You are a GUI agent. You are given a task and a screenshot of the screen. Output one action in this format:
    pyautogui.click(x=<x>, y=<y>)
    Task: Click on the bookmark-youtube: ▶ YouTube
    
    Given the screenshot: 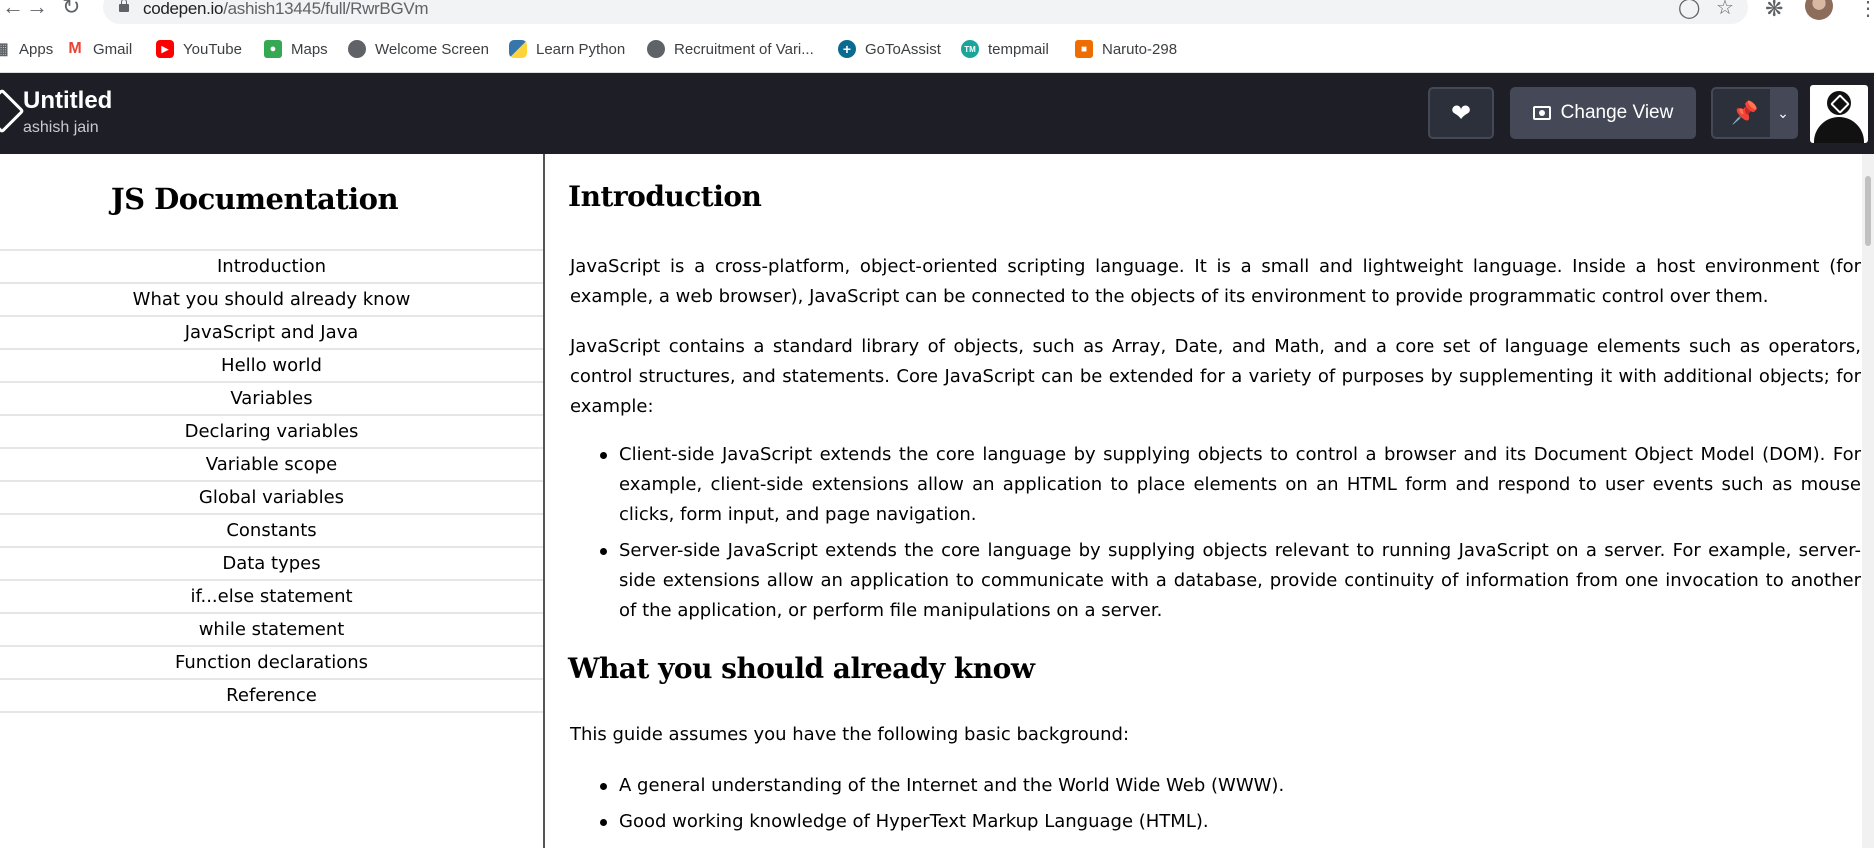 What is the action you would take?
    pyautogui.click(x=199, y=49)
    